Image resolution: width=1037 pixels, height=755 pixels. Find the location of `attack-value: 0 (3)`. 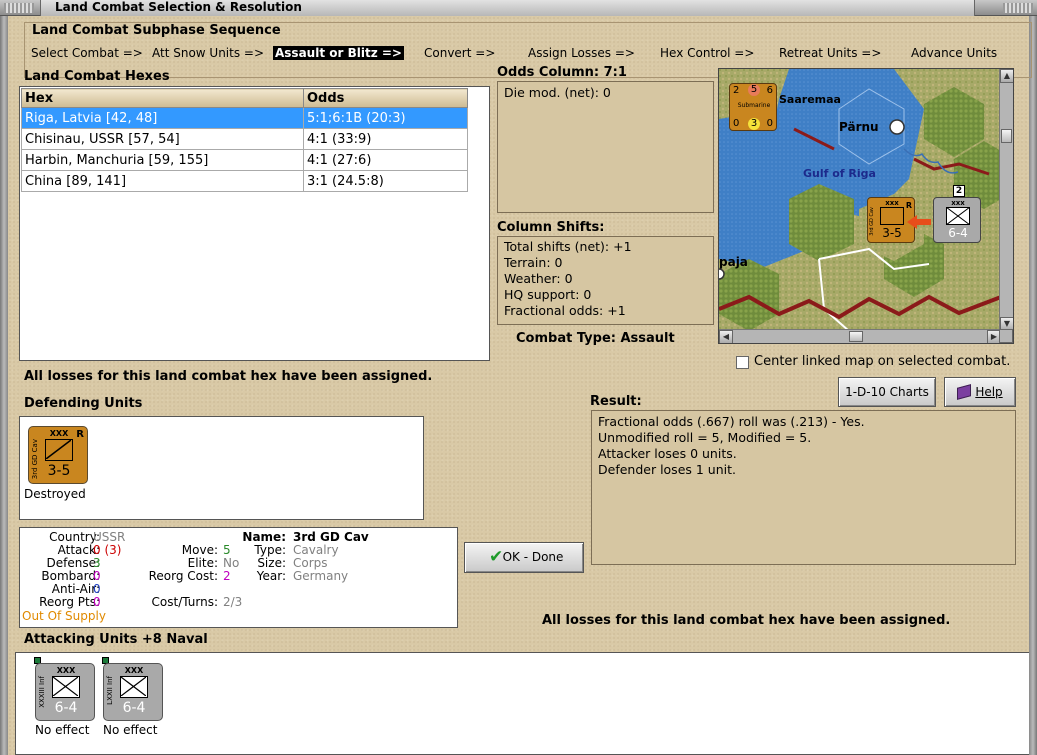

attack-value: 0 (3) is located at coordinates (107, 550).